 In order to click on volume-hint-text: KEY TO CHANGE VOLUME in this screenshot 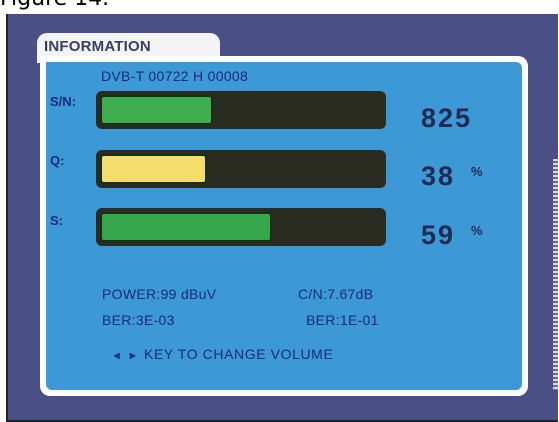, I will do `click(239, 354)`.